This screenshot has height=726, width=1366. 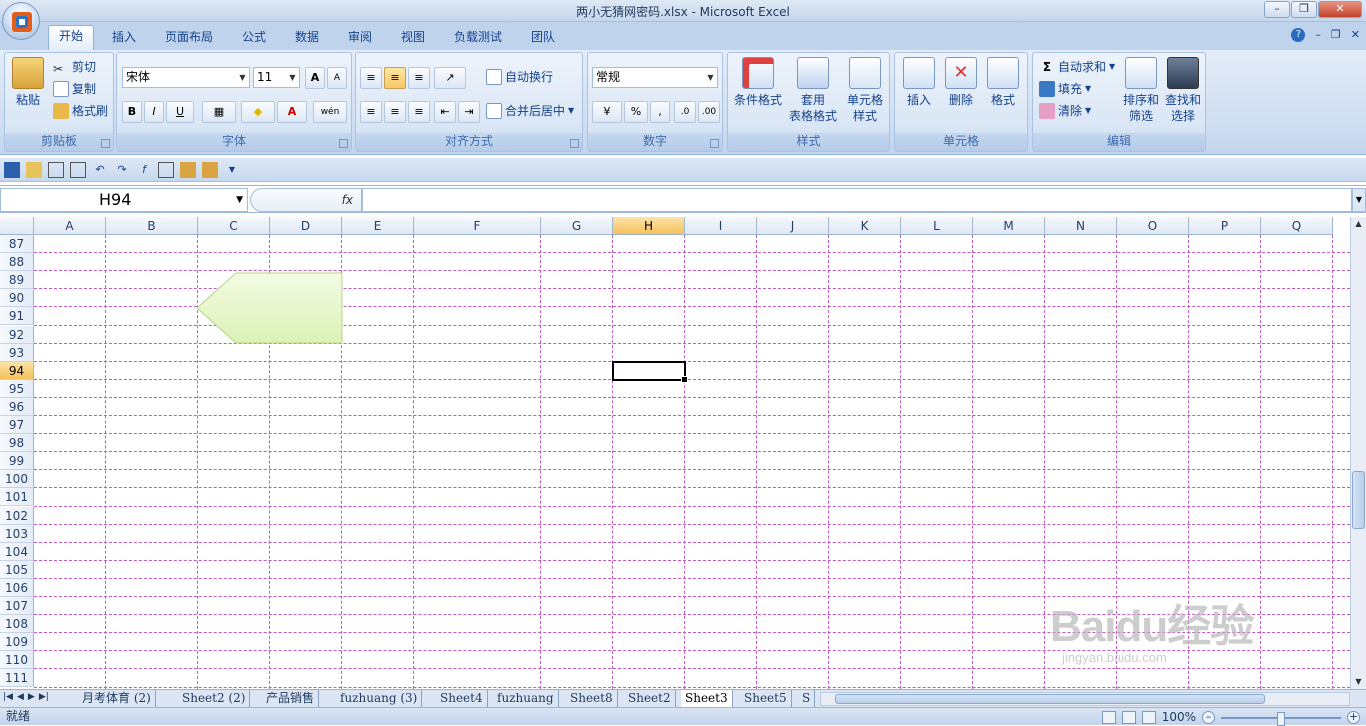 I want to click on page-break-view-icon, so click(x=1148, y=717).